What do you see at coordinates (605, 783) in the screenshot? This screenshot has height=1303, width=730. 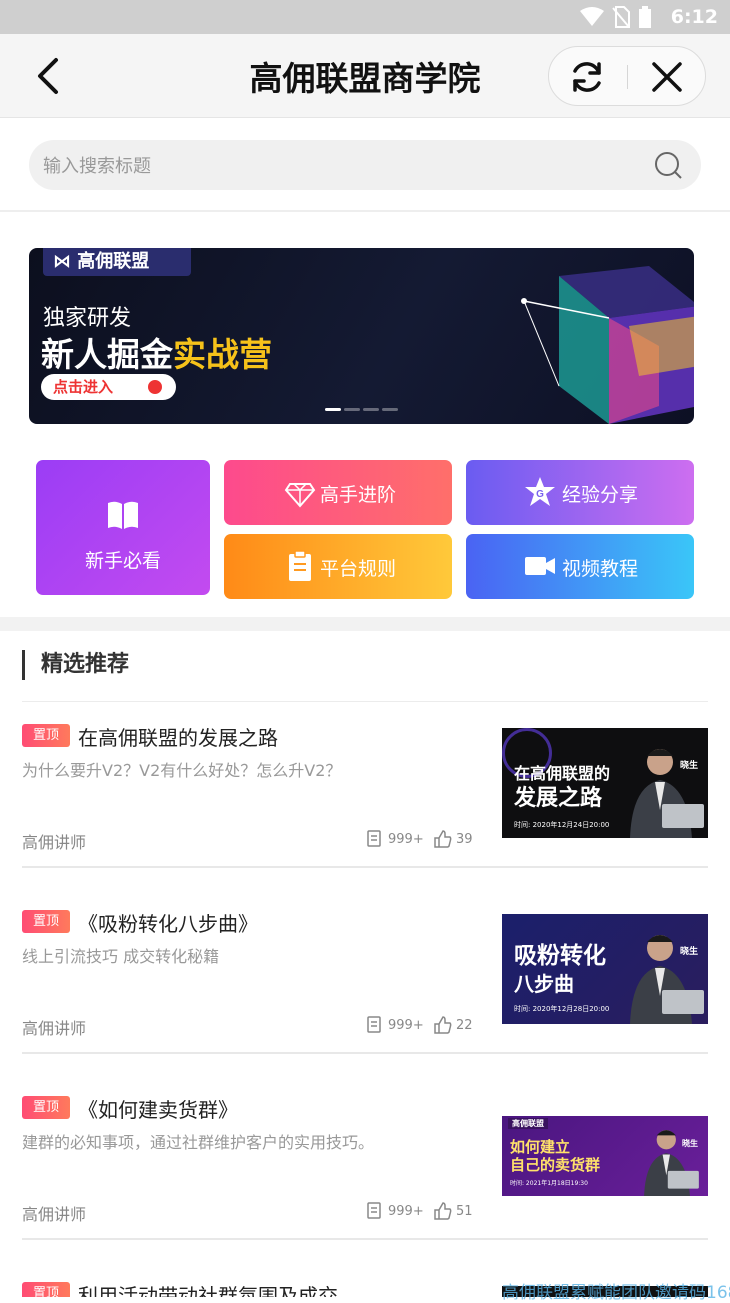 I see `article-thumbnail: 在高佣联盟的 发展之路 时间: 2020年12月24日20:00 晓生` at bounding box center [605, 783].